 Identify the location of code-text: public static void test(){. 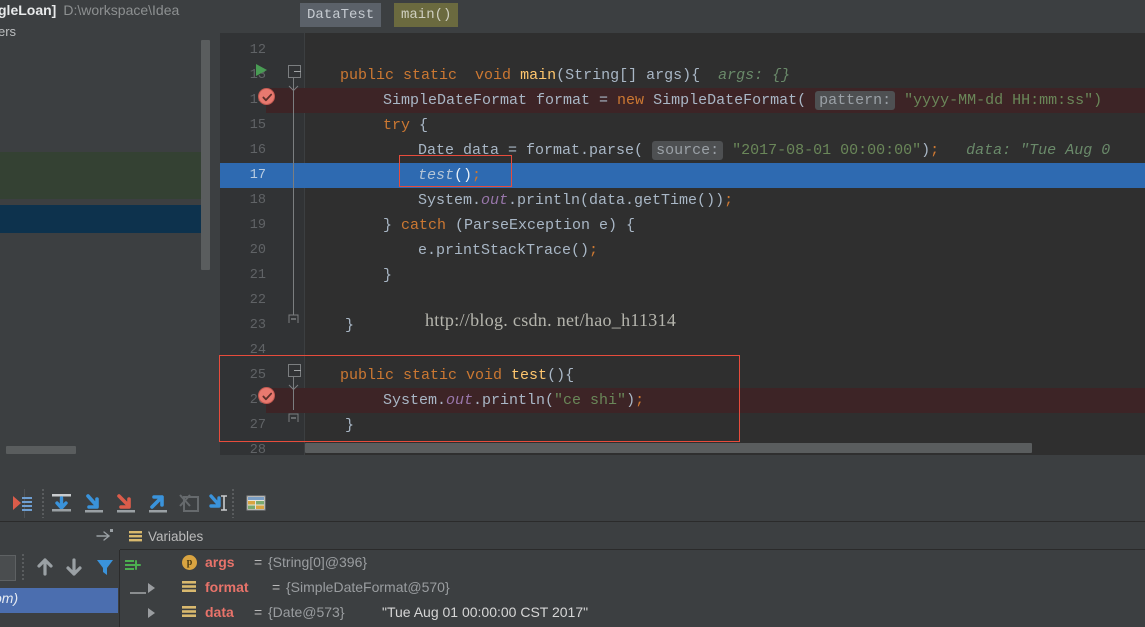
(457, 375).